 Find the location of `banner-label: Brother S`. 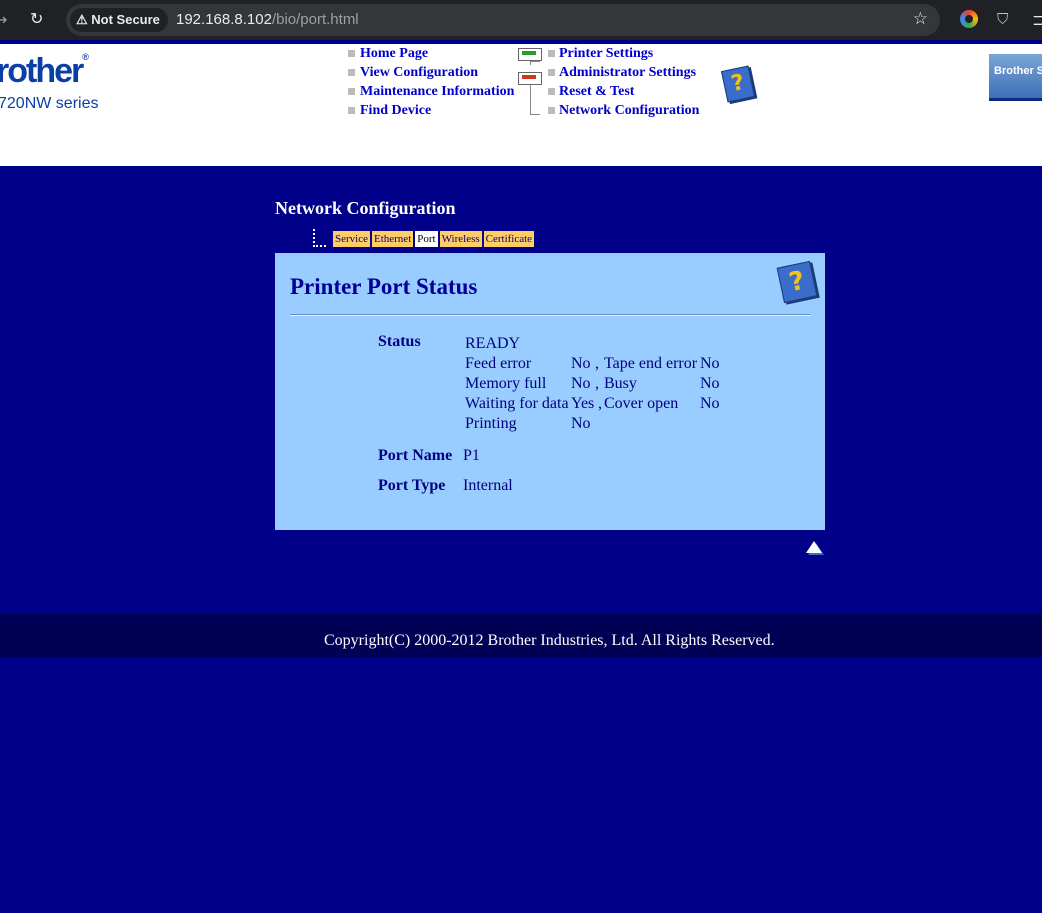

banner-label: Brother S is located at coordinates (1018, 71).